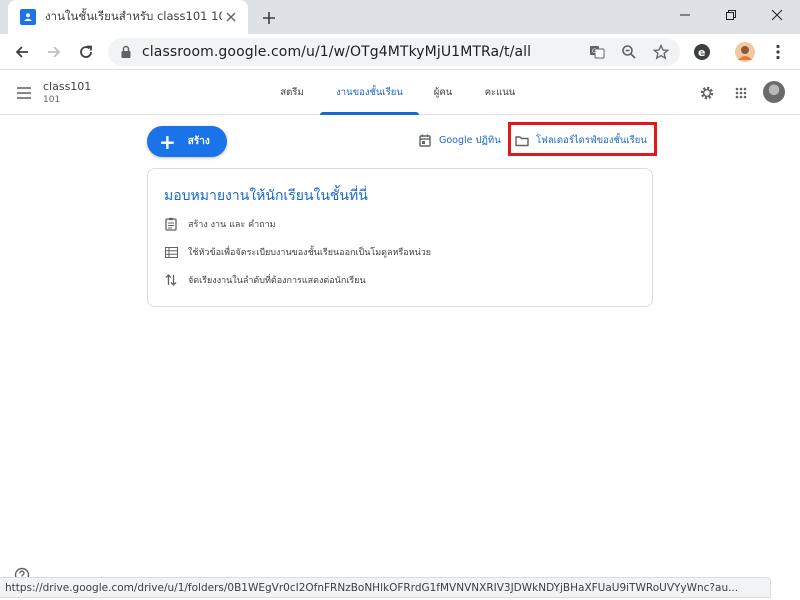 The image size is (800, 600). I want to click on create-button: + สร้าง, so click(187, 141).